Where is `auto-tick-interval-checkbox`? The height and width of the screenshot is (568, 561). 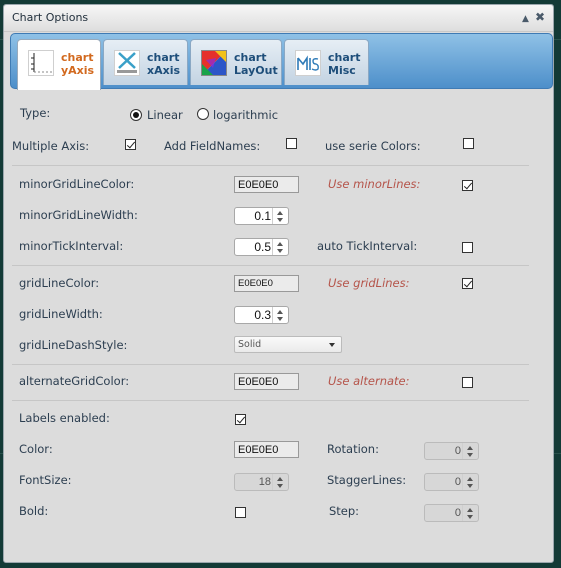
auto-tick-interval-checkbox is located at coordinates (467, 247).